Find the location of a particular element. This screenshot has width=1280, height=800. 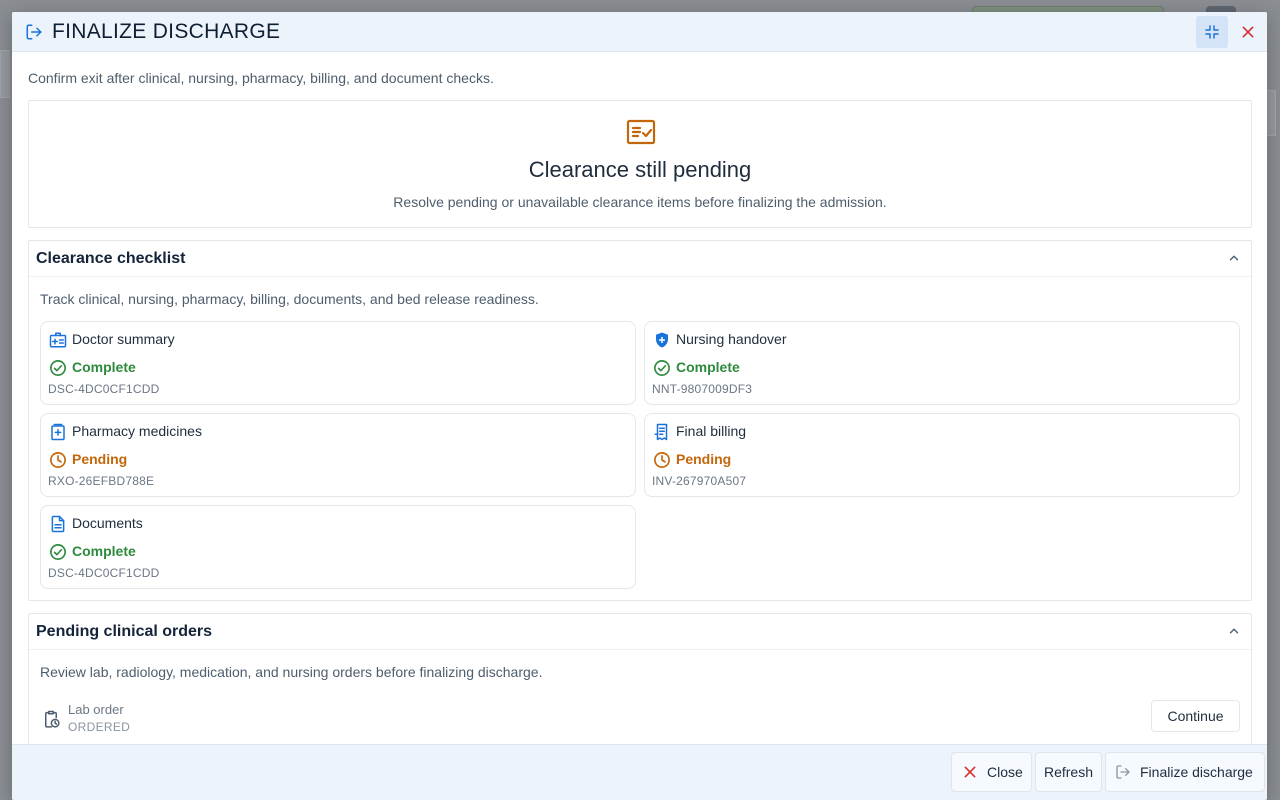

minimize-button is located at coordinates (1212, 32).